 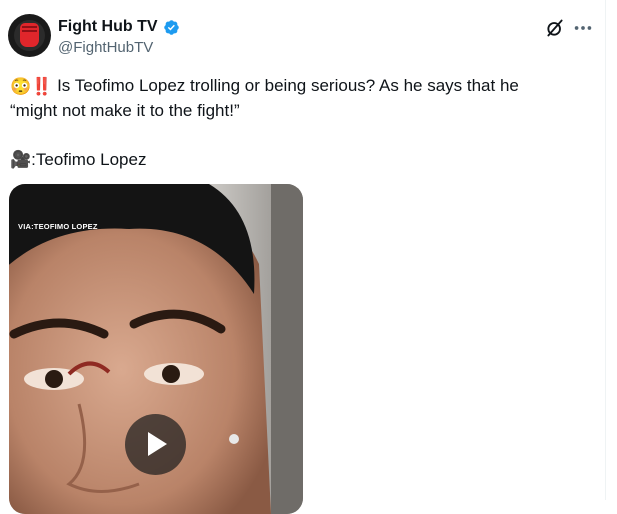 I want to click on author-row: Fight Hub TV, so click(x=119, y=27).